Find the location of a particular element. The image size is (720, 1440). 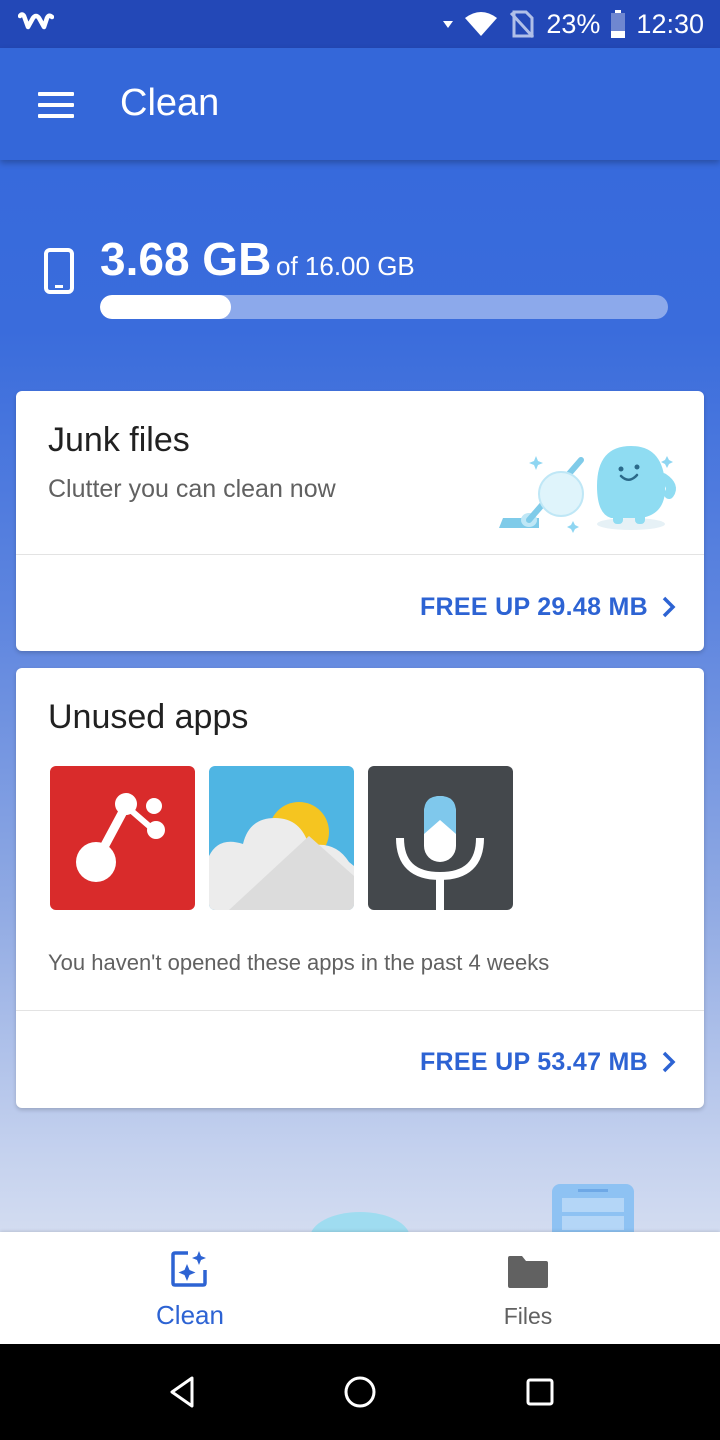

git-app-icon is located at coordinates (122, 838).